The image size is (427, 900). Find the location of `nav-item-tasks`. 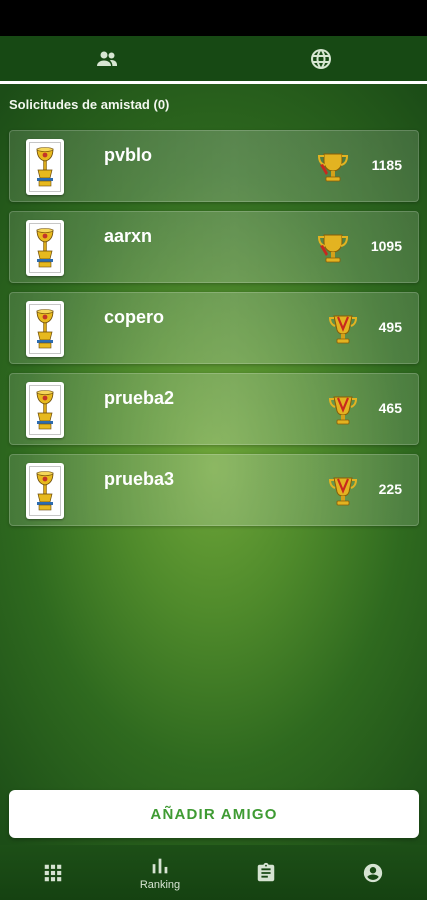

nav-item-tasks is located at coordinates (266, 872).